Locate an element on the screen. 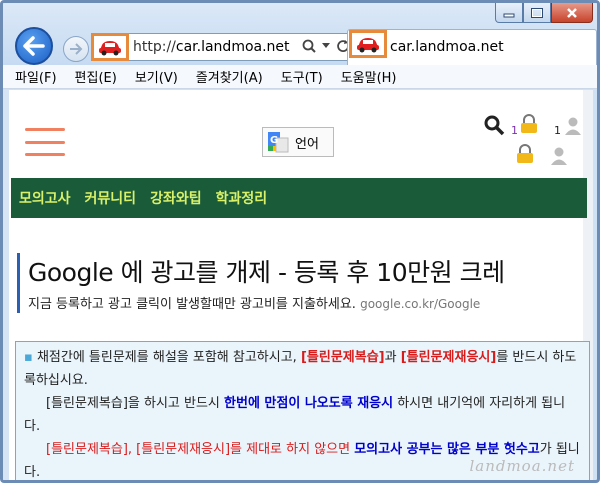 This screenshot has width=600, height=483. close-icon is located at coordinates (572, 12).